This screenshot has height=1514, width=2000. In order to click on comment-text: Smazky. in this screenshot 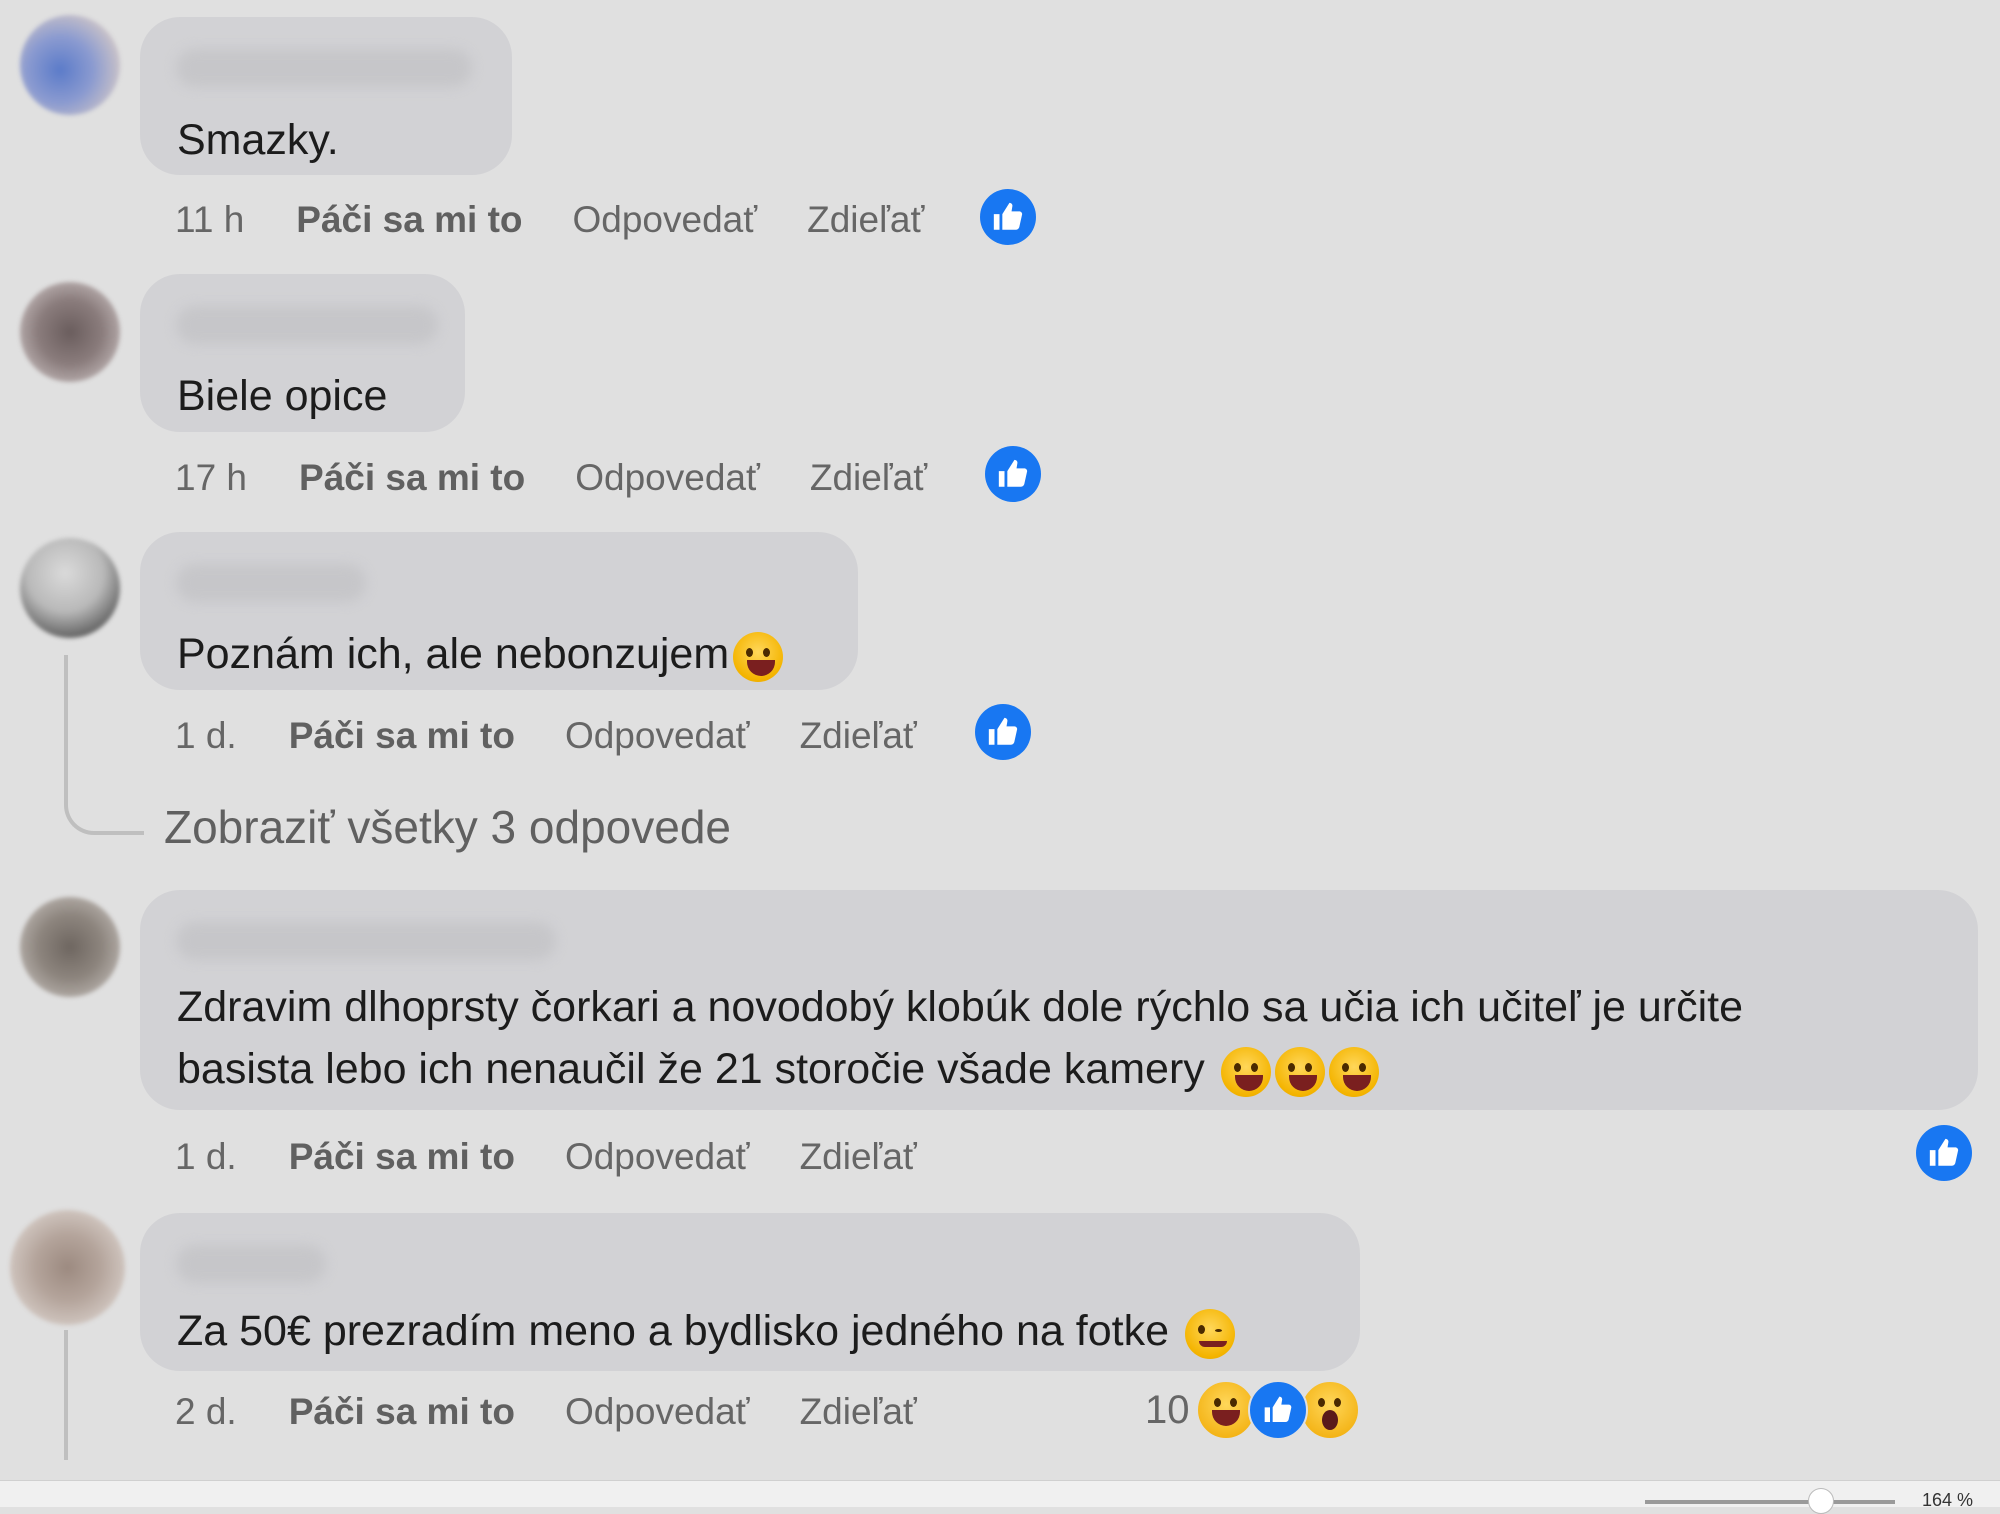, I will do `click(258, 140)`.